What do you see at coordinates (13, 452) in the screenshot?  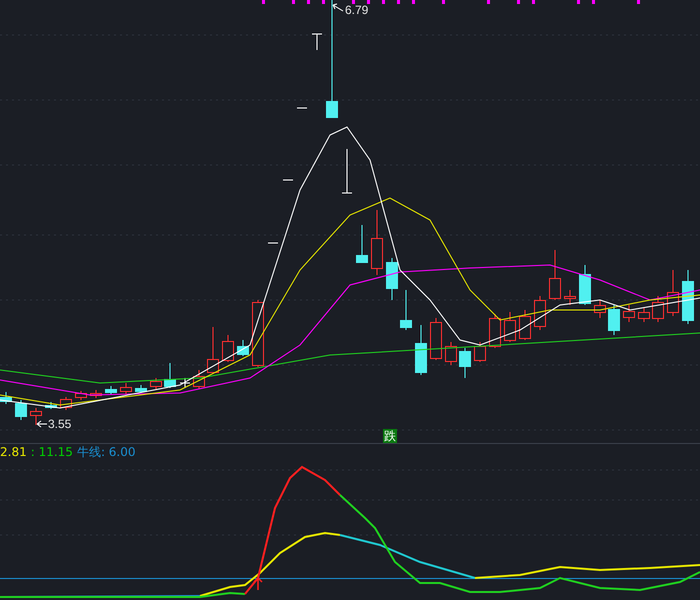 I see `indicator-value: 2.81` at bounding box center [13, 452].